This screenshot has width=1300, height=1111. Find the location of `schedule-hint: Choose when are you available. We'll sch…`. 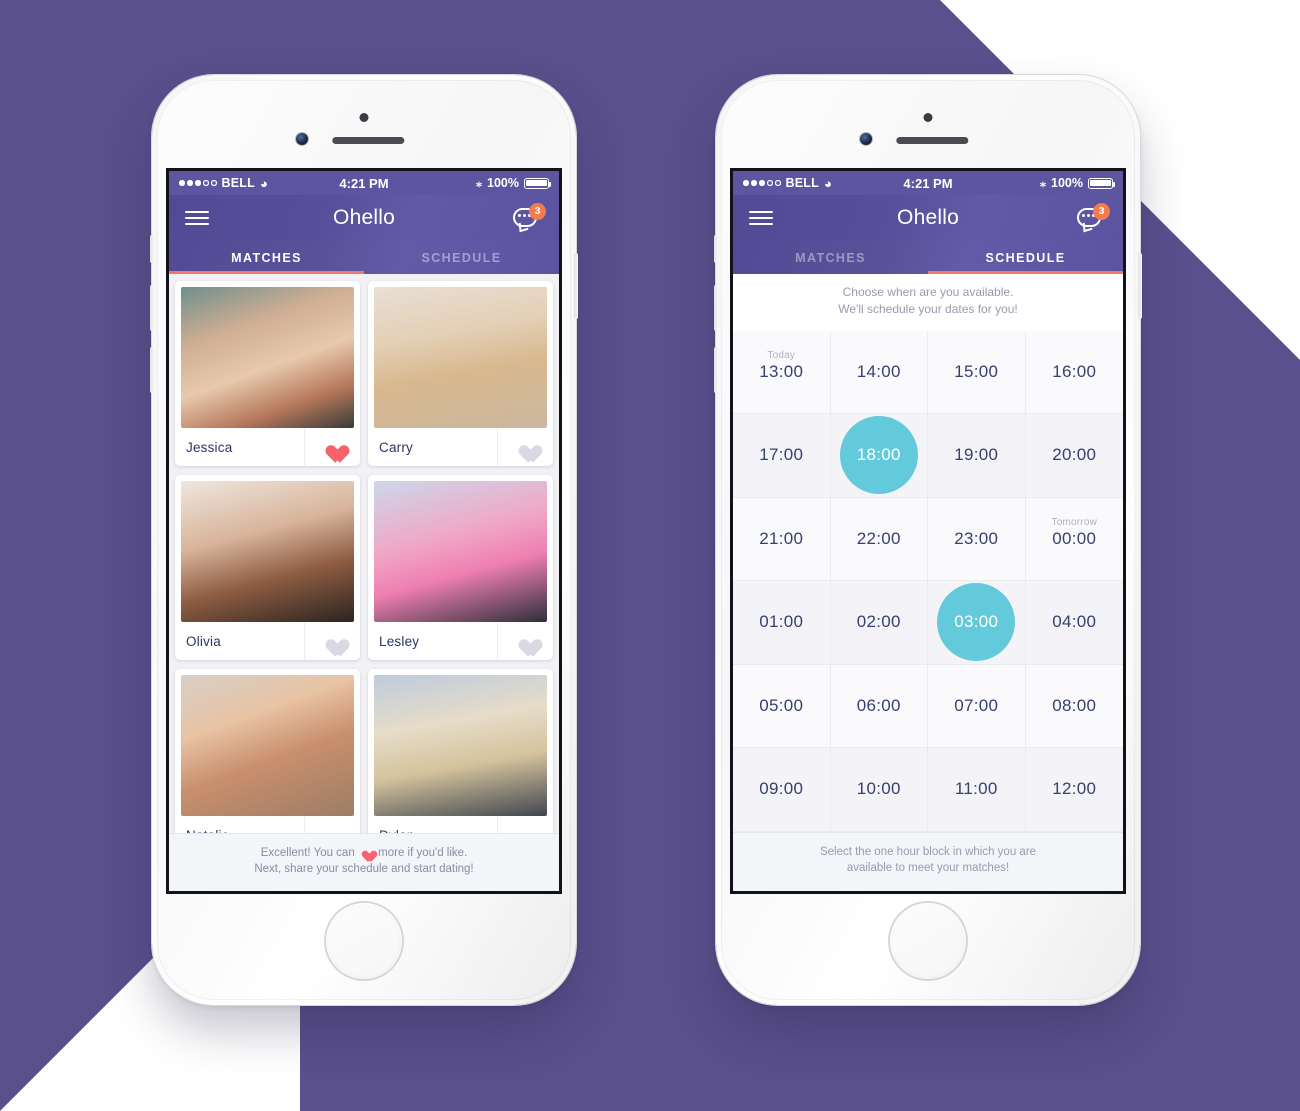

schedule-hint: Choose when are you available. We'll sch… is located at coordinates (928, 302).